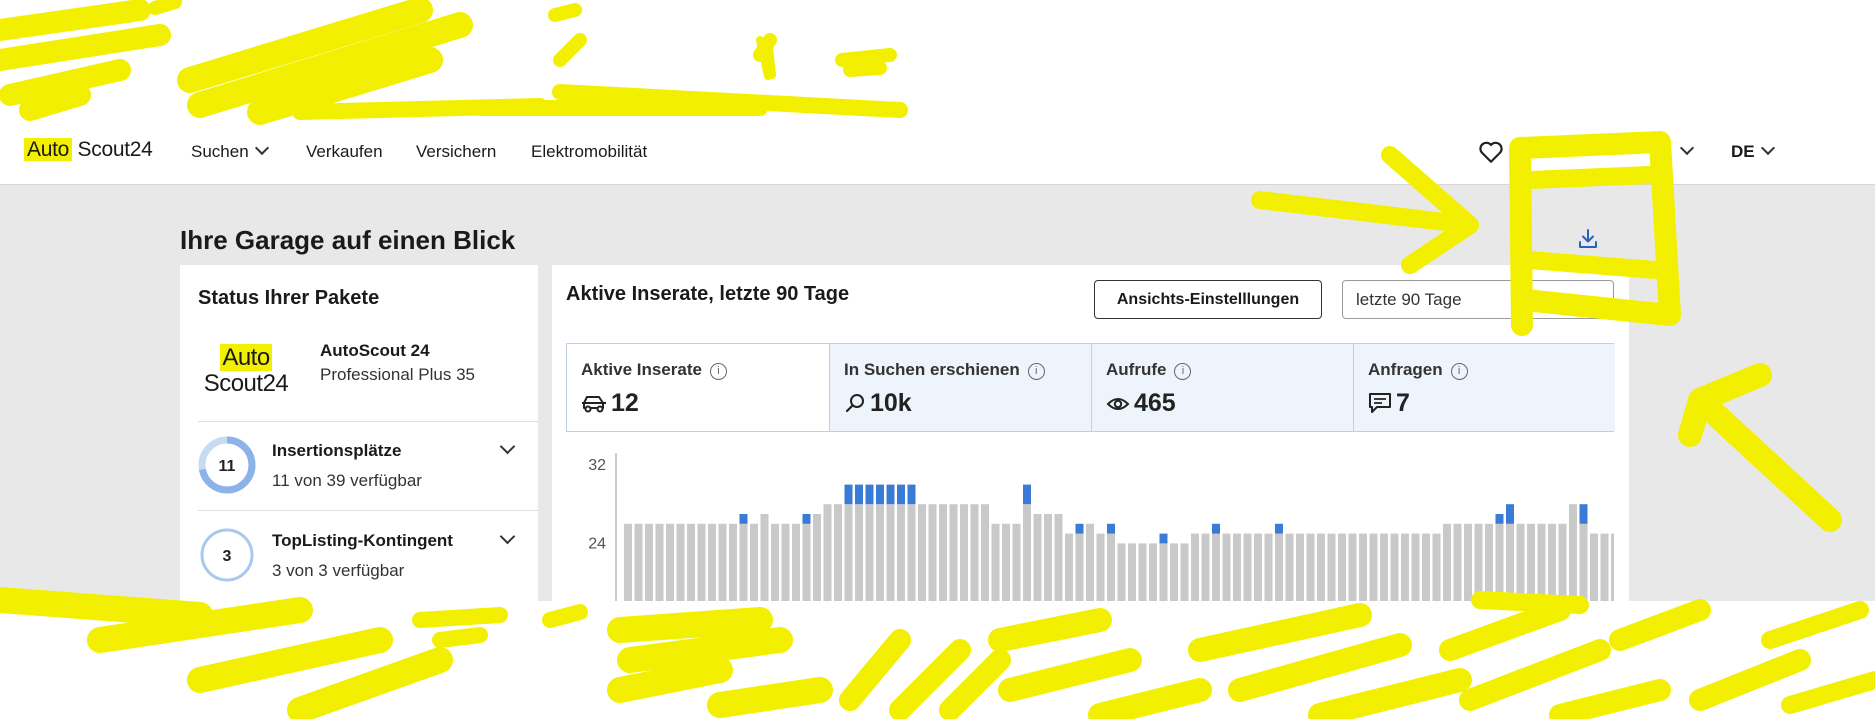  I want to click on view-settings-button: Ansichts-Einstelllungen, so click(1208, 299).